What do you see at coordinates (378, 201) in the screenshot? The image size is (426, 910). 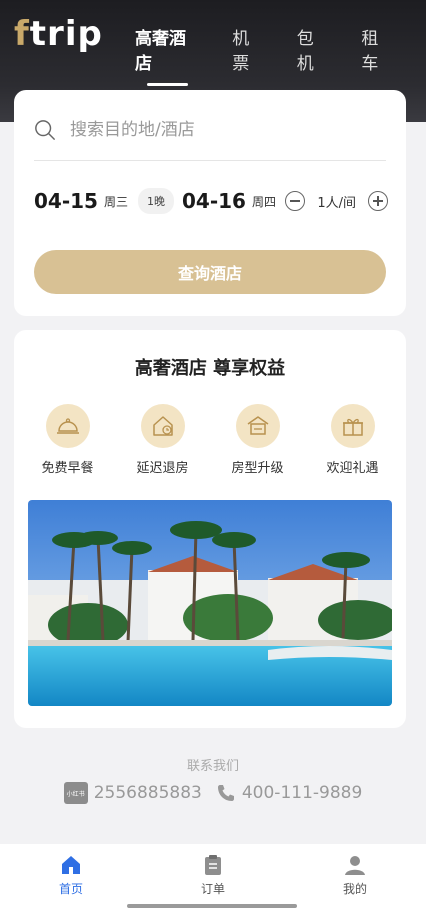 I see `increase-guests-button` at bounding box center [378, 201].